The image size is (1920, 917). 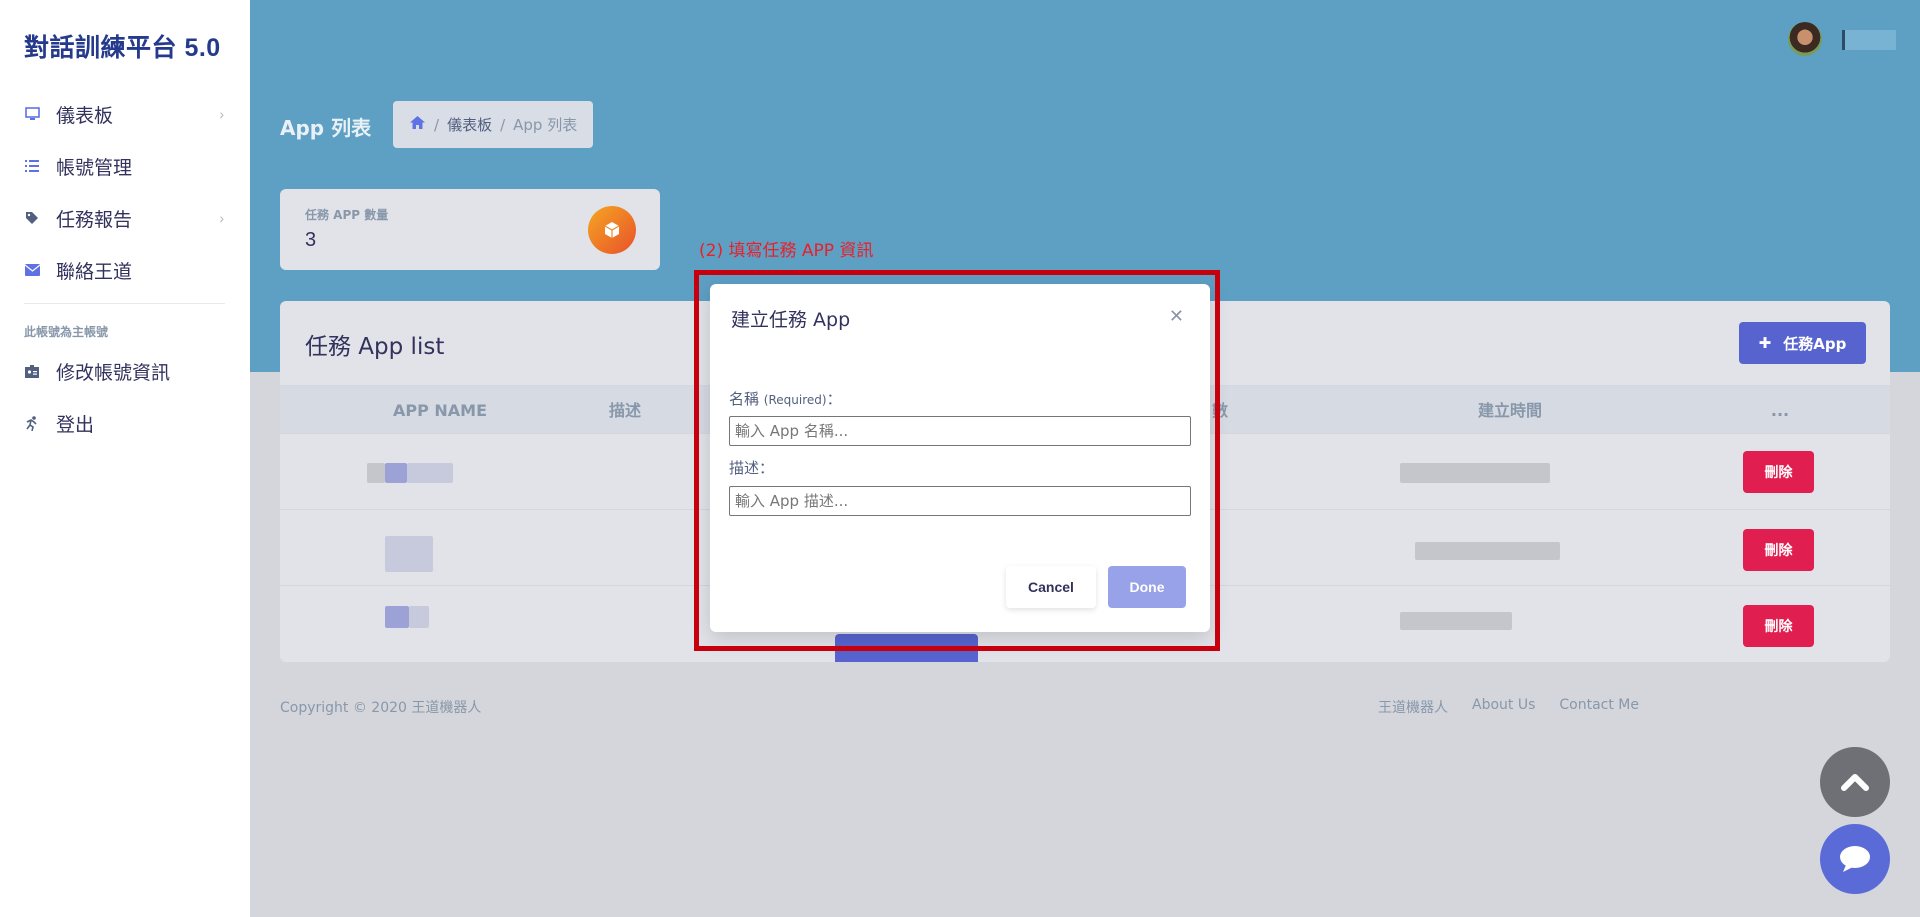 I want to click on chevron-up-icon, so click(x=1855, y=782).